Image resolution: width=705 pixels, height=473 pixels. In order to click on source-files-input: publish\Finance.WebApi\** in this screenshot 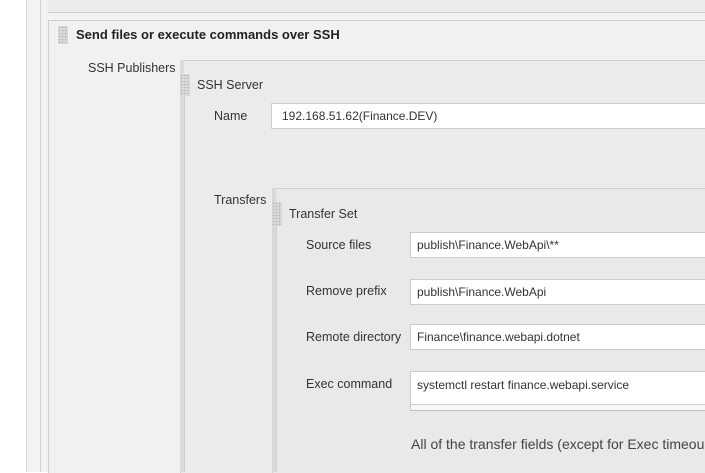, I will do `click(557, 245)`.